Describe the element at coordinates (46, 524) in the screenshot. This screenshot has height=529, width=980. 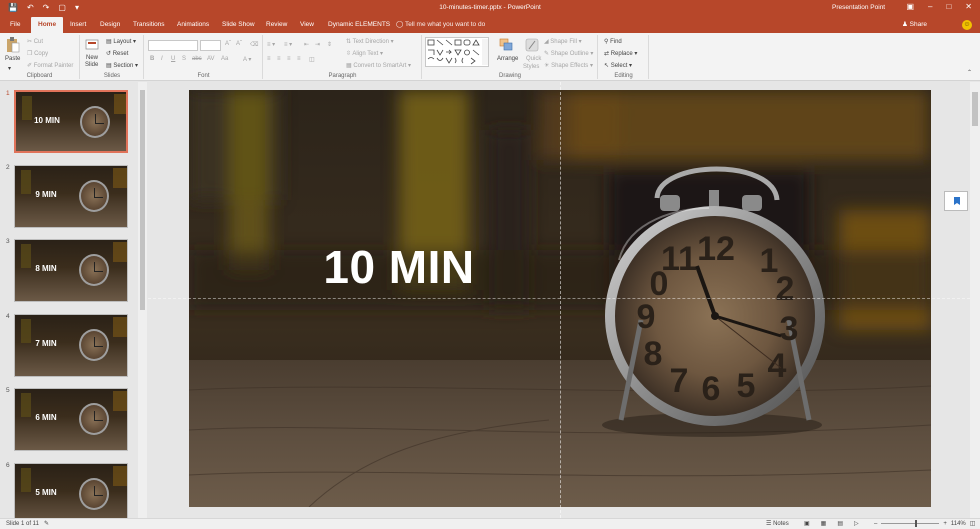
I see `spelling-icon: ✎` at that location.